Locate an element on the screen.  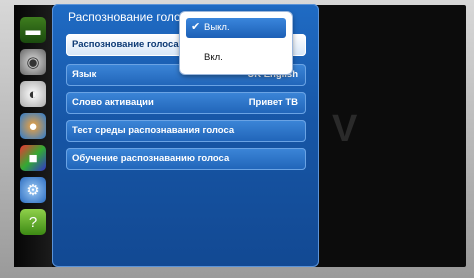
menu-item-label: Слово активации is located at coordinates (113, 102).